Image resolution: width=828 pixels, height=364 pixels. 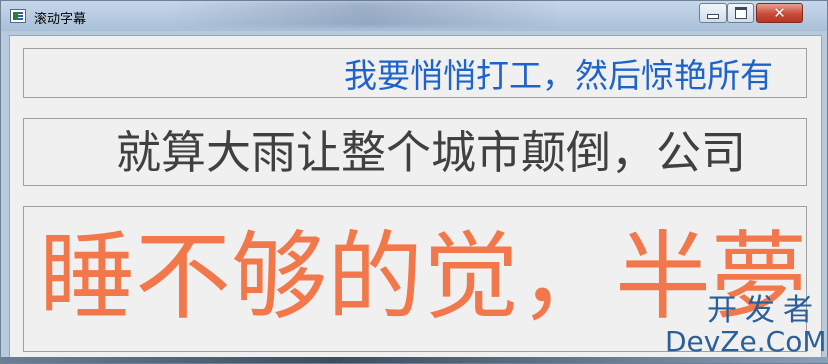 What do you see at coordinates (746, 341) in the screenshot?
I see `watermark-en: DevZe.CoM` at bounding box center [746, 341].